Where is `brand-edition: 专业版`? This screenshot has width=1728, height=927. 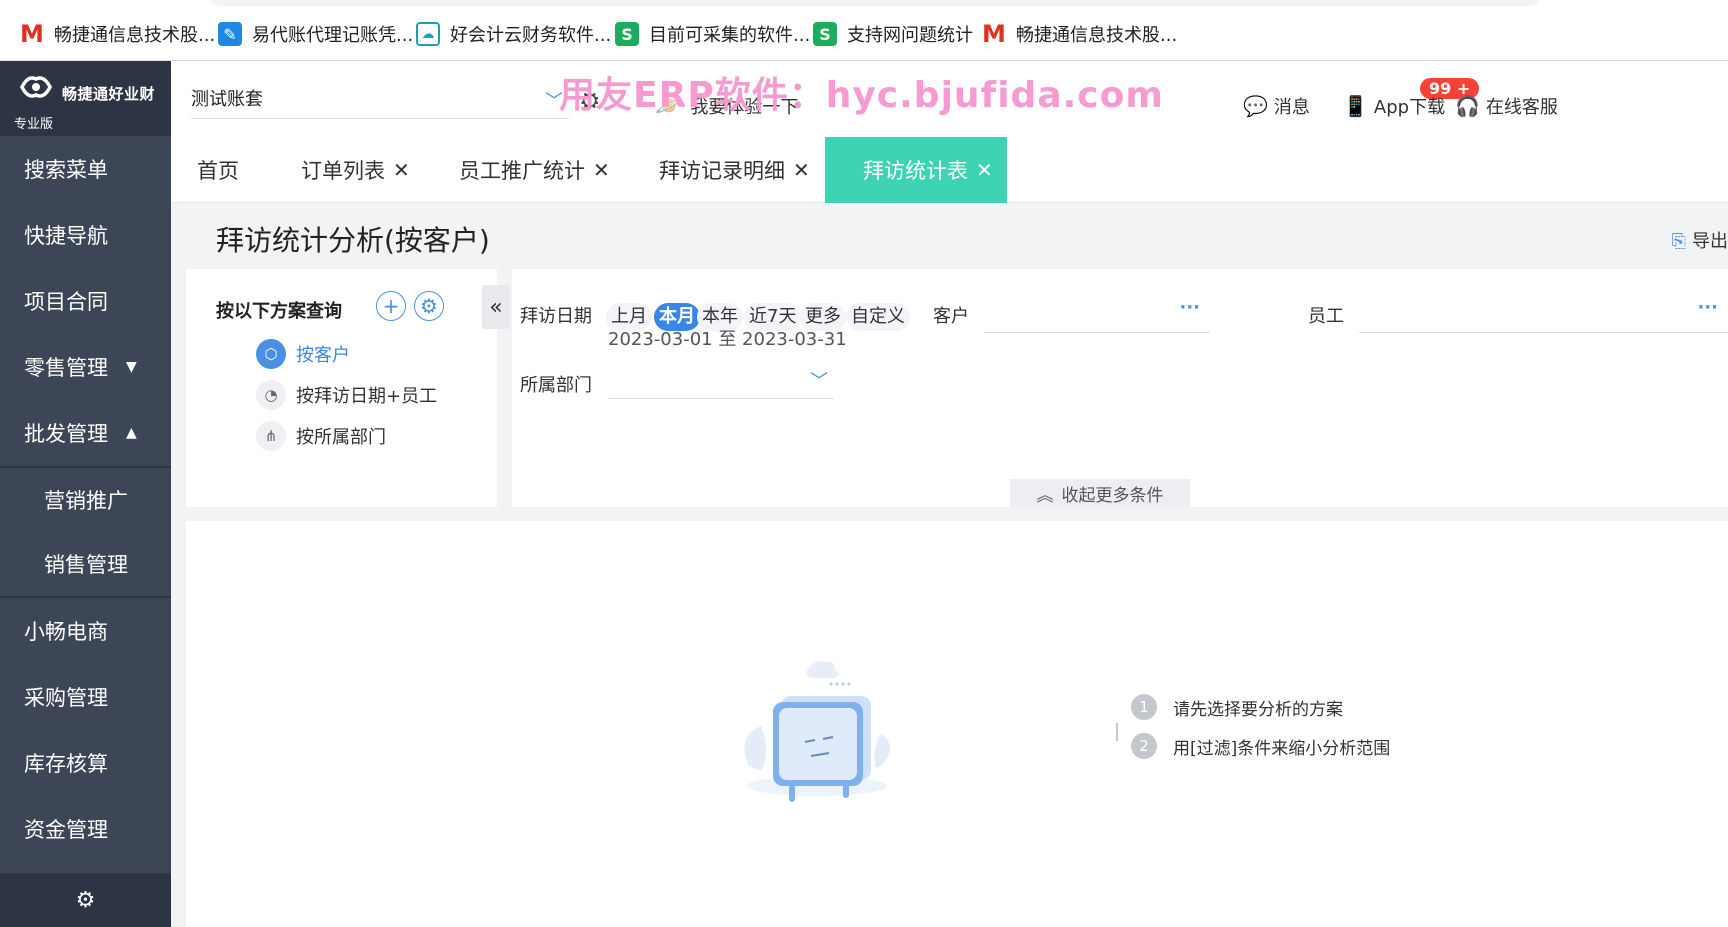 brand-edition: 专业版 is located at coordinates (34, 124).